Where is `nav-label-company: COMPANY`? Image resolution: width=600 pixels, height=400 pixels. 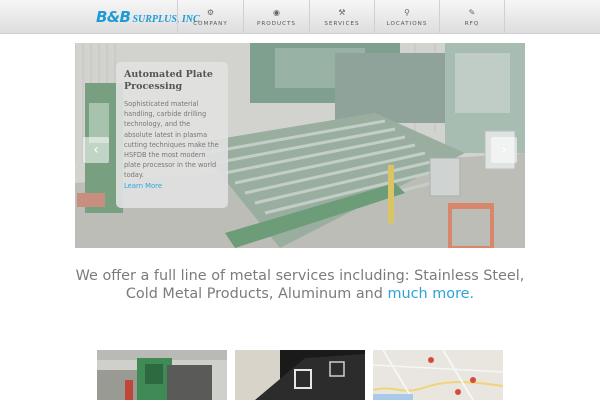
nav-label-company: COMPANY is located at coordinates (210, 23).